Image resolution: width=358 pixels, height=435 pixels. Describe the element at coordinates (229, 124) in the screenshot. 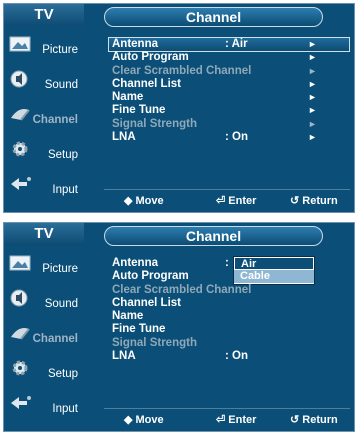

I see `menu-item-signal-strength: Signal Strength ►` at that location.